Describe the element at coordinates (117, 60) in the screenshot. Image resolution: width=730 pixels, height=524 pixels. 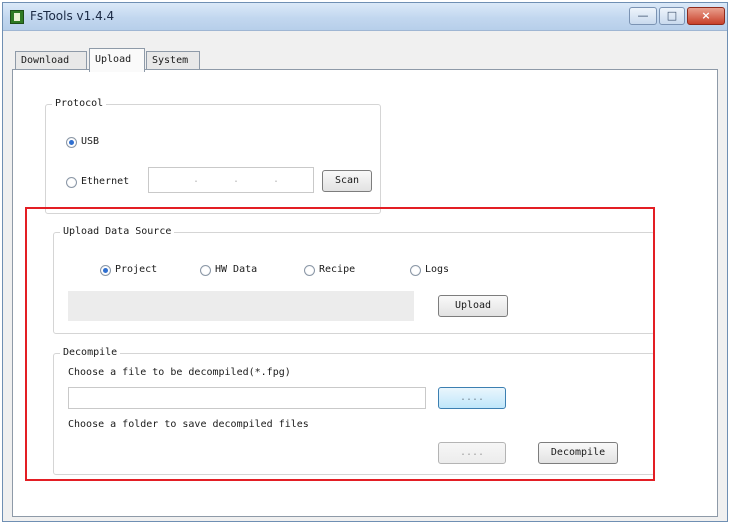
I see `tab-upload: Upload` at that location.